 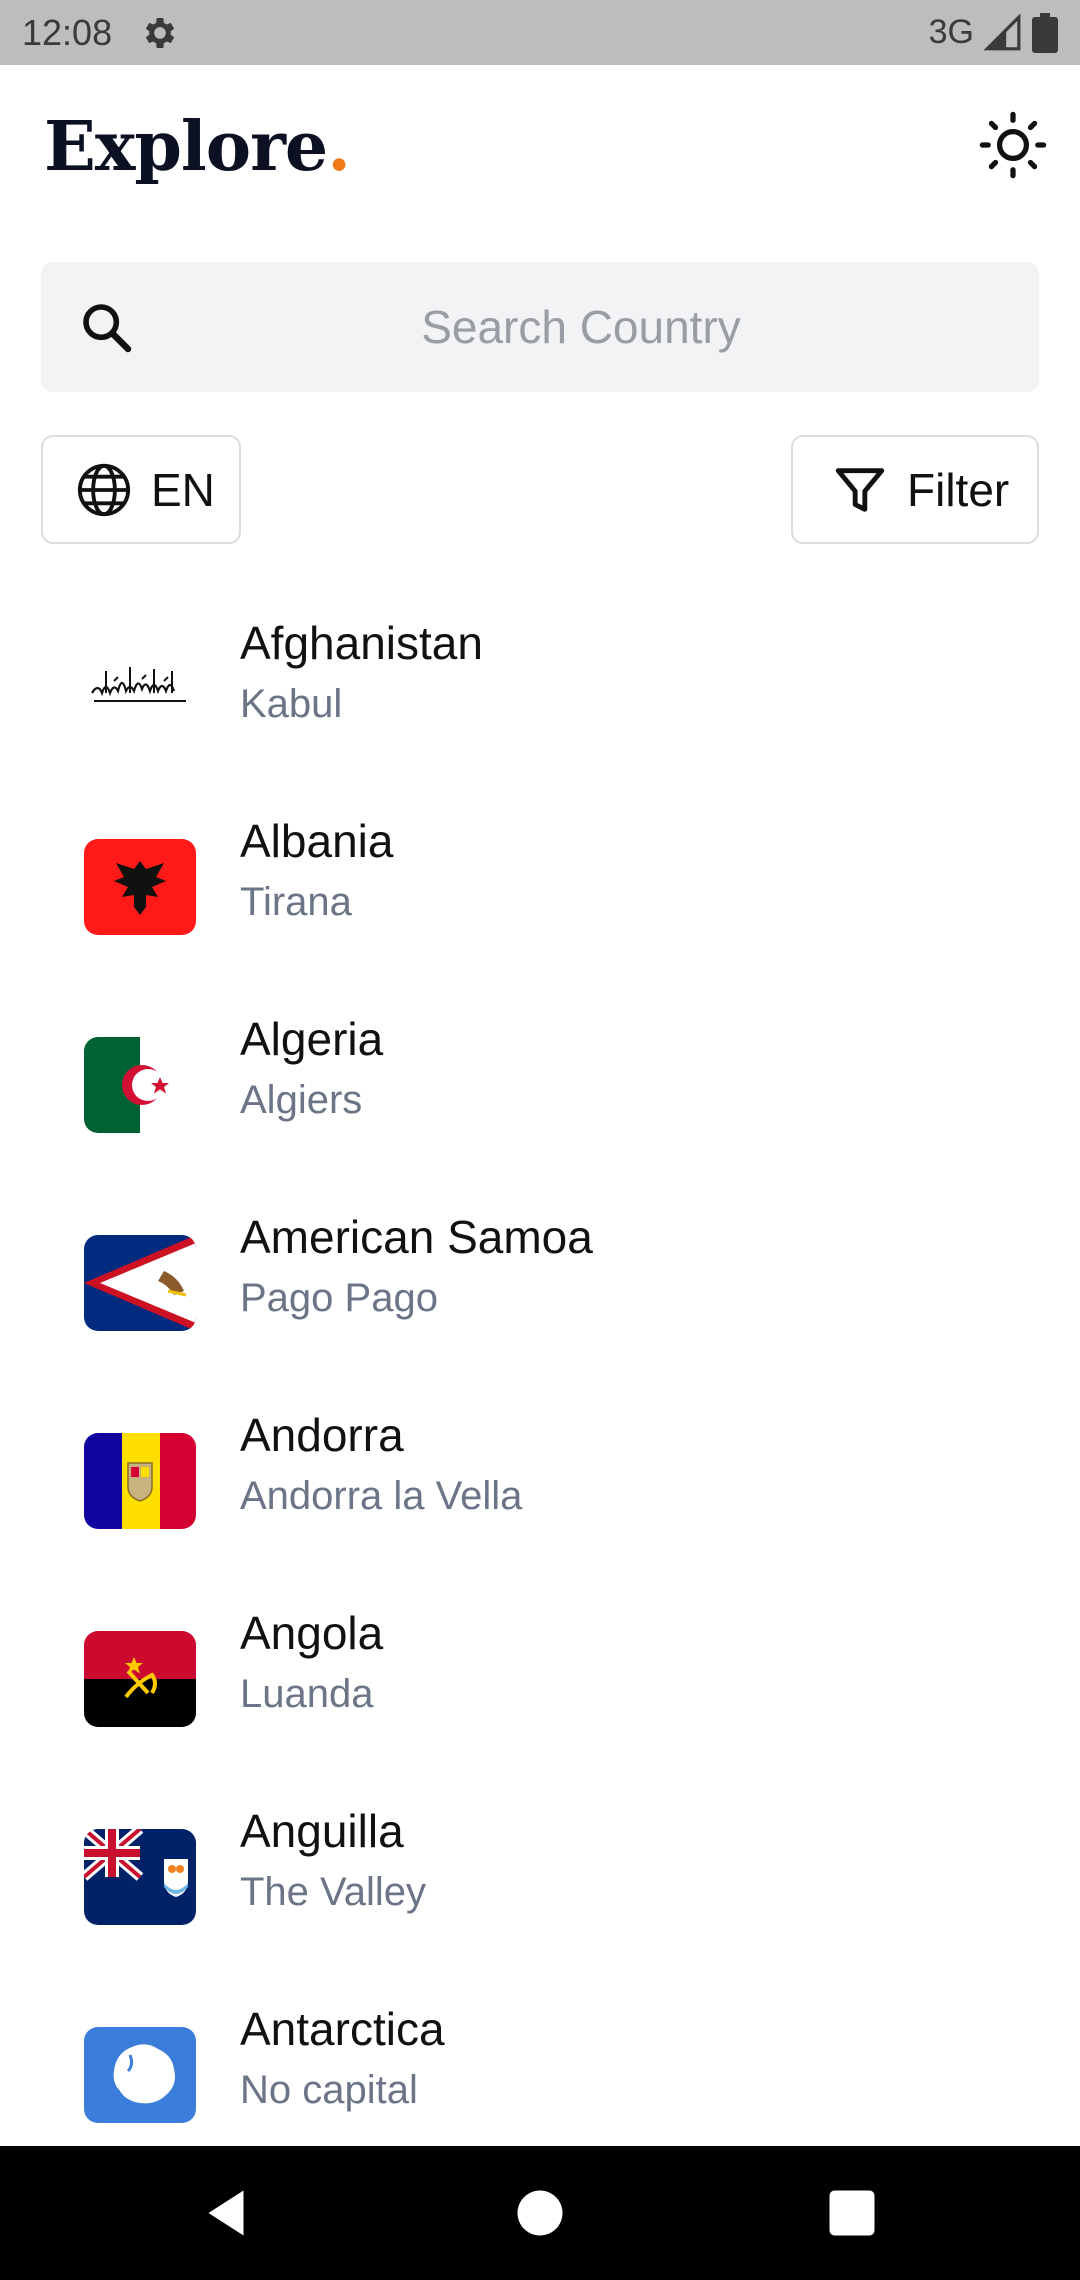 I want to click on country-name: Angola, so click(x=312, y=1633).